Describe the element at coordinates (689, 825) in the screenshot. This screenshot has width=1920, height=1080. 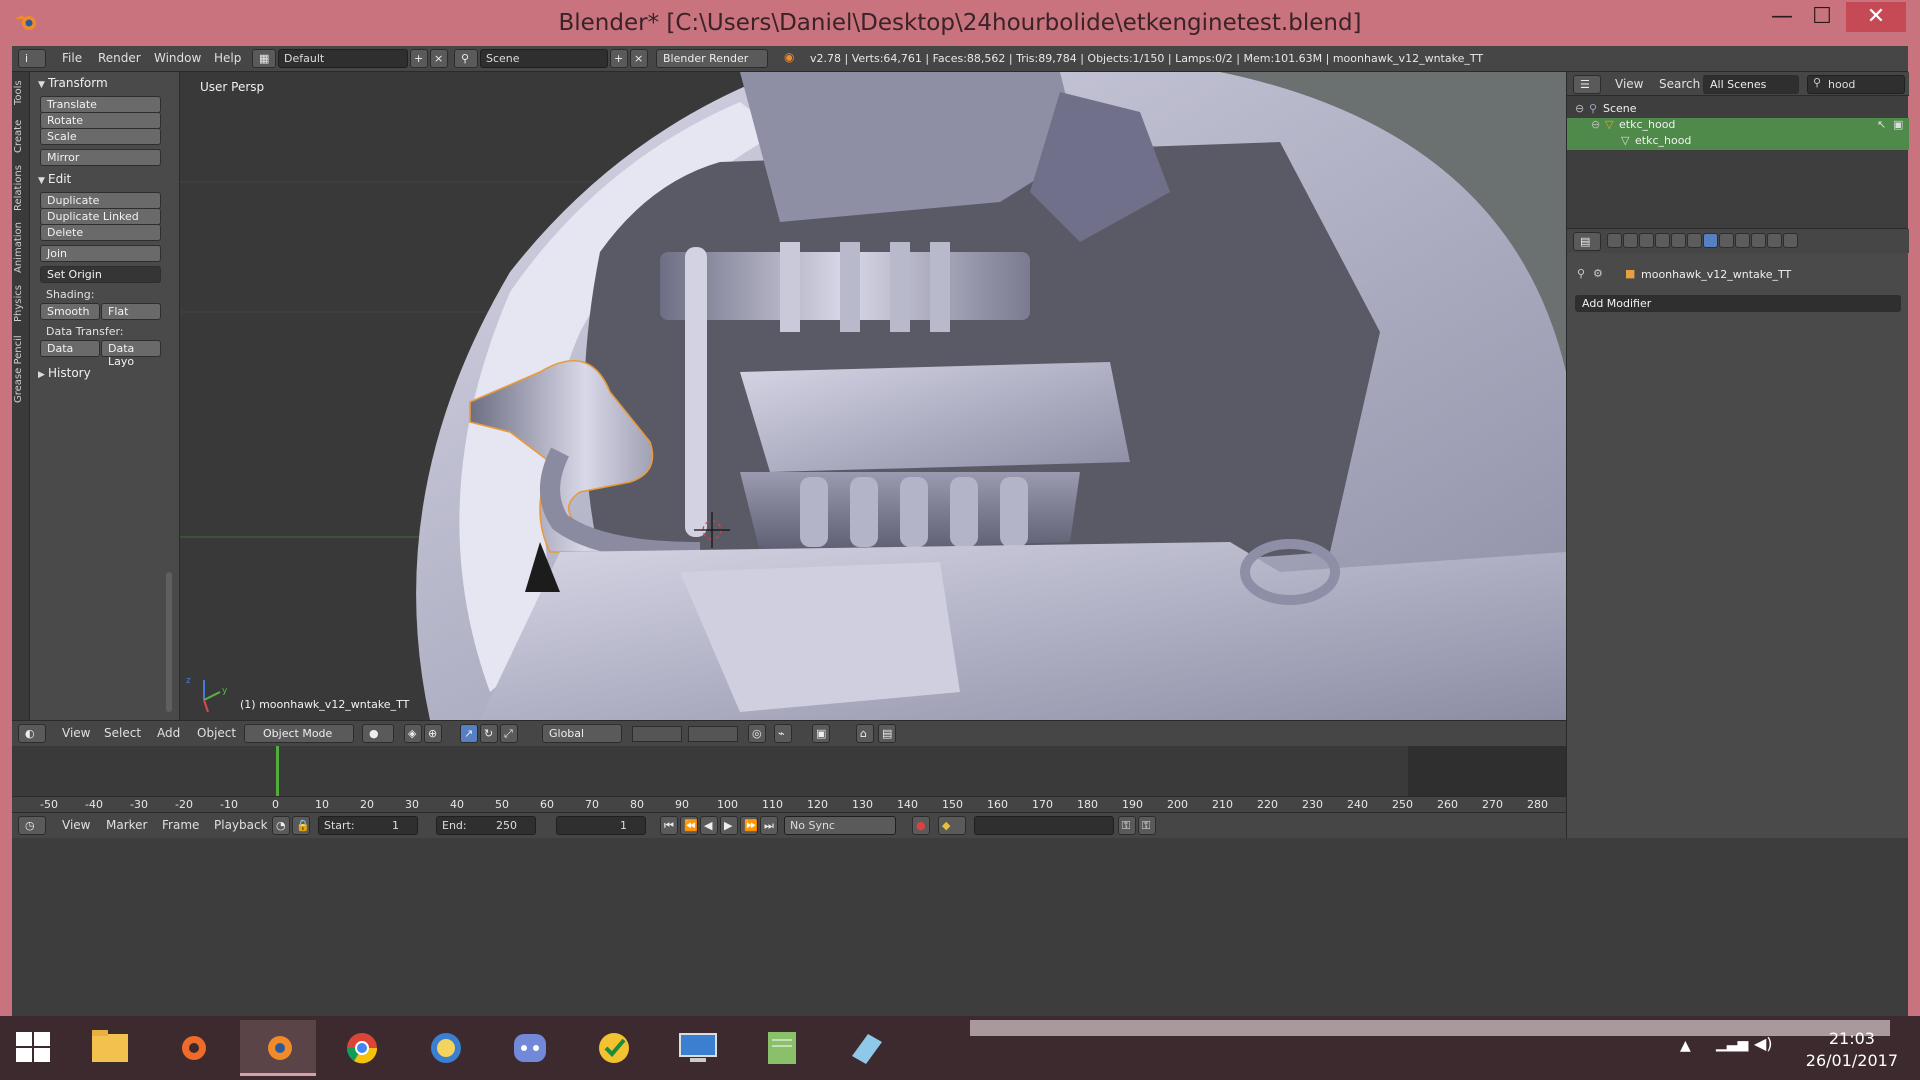
I see `jump-keyframe-back-icon: ⏪` at that location.